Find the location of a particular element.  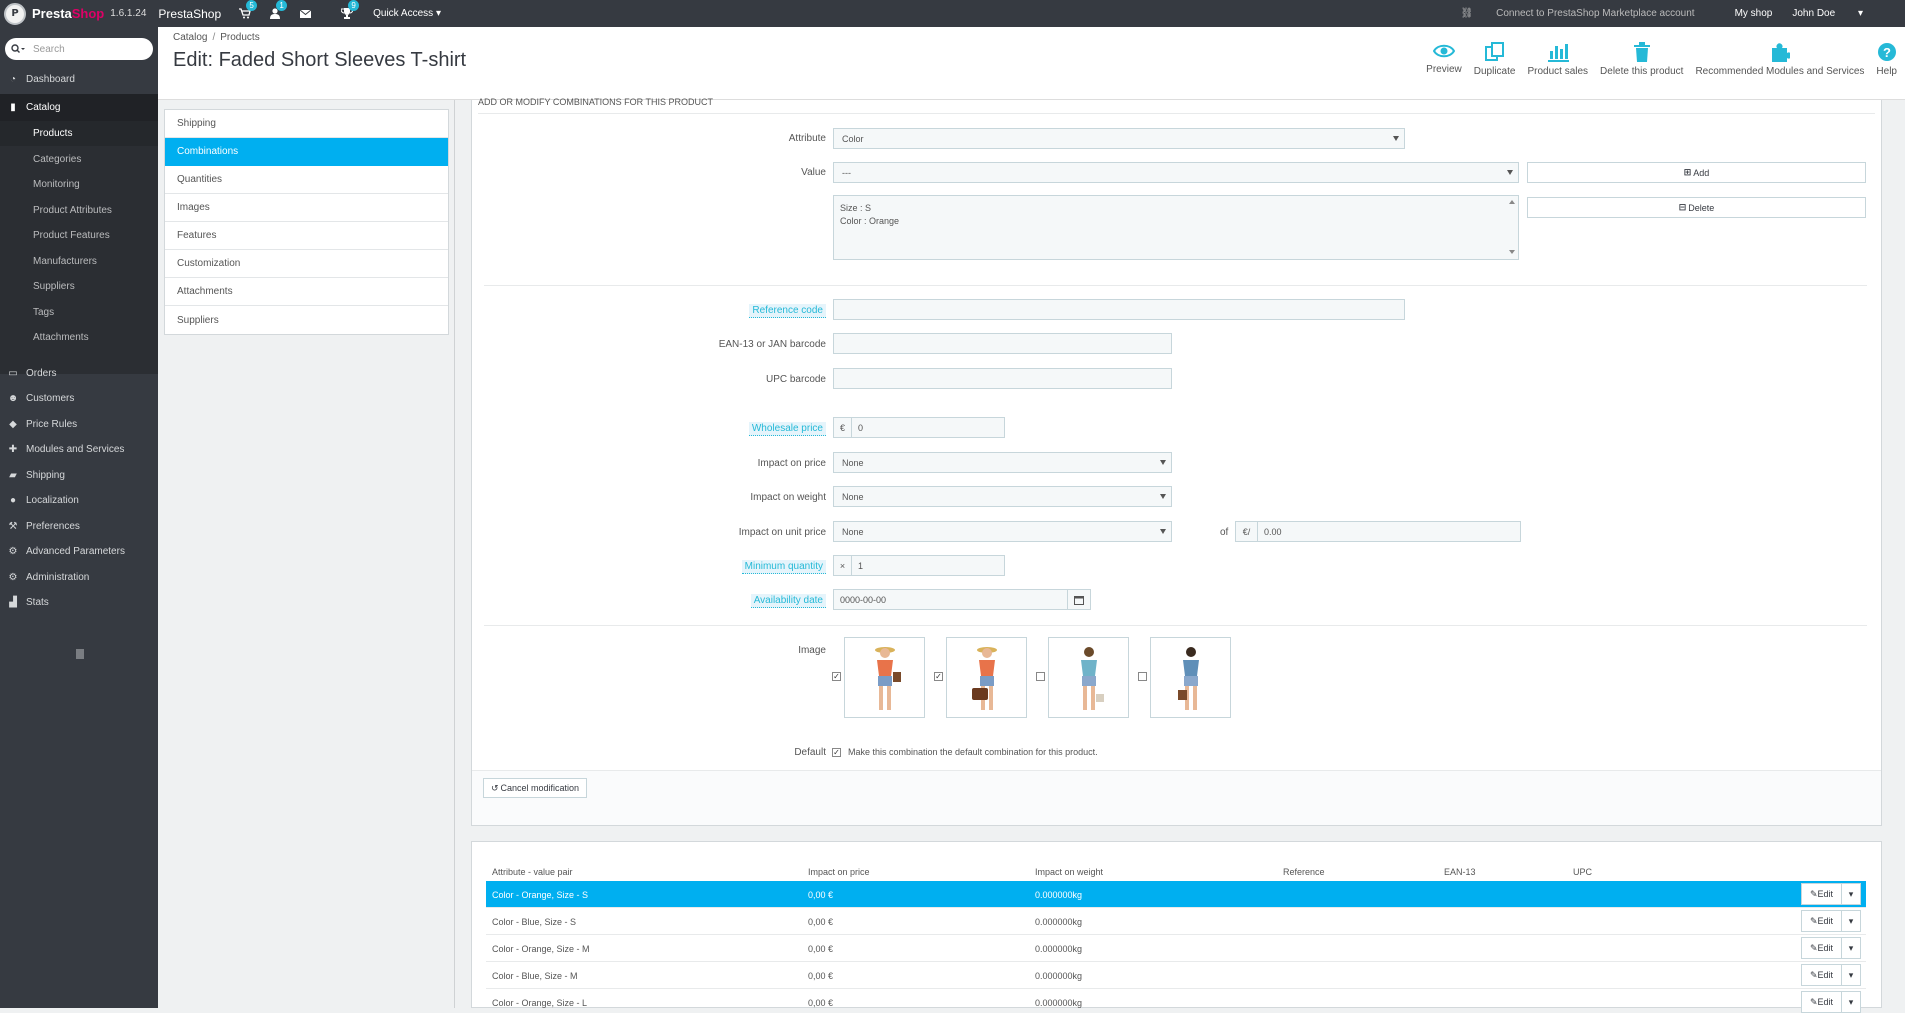

recommended-modules-button: Recommended Modules and Services is located at coordinates (1779, 64).